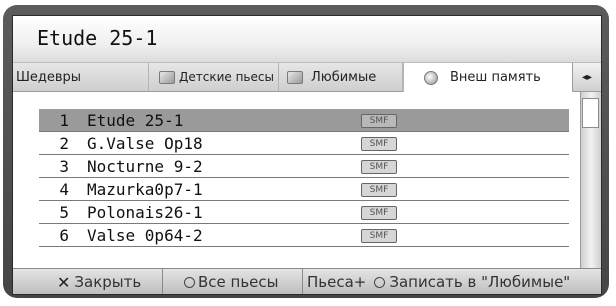  What do you see at coordinates (49, 77) in the screenshot?
I see `tab-label: Шедевры` at bounding box center [49, 77].